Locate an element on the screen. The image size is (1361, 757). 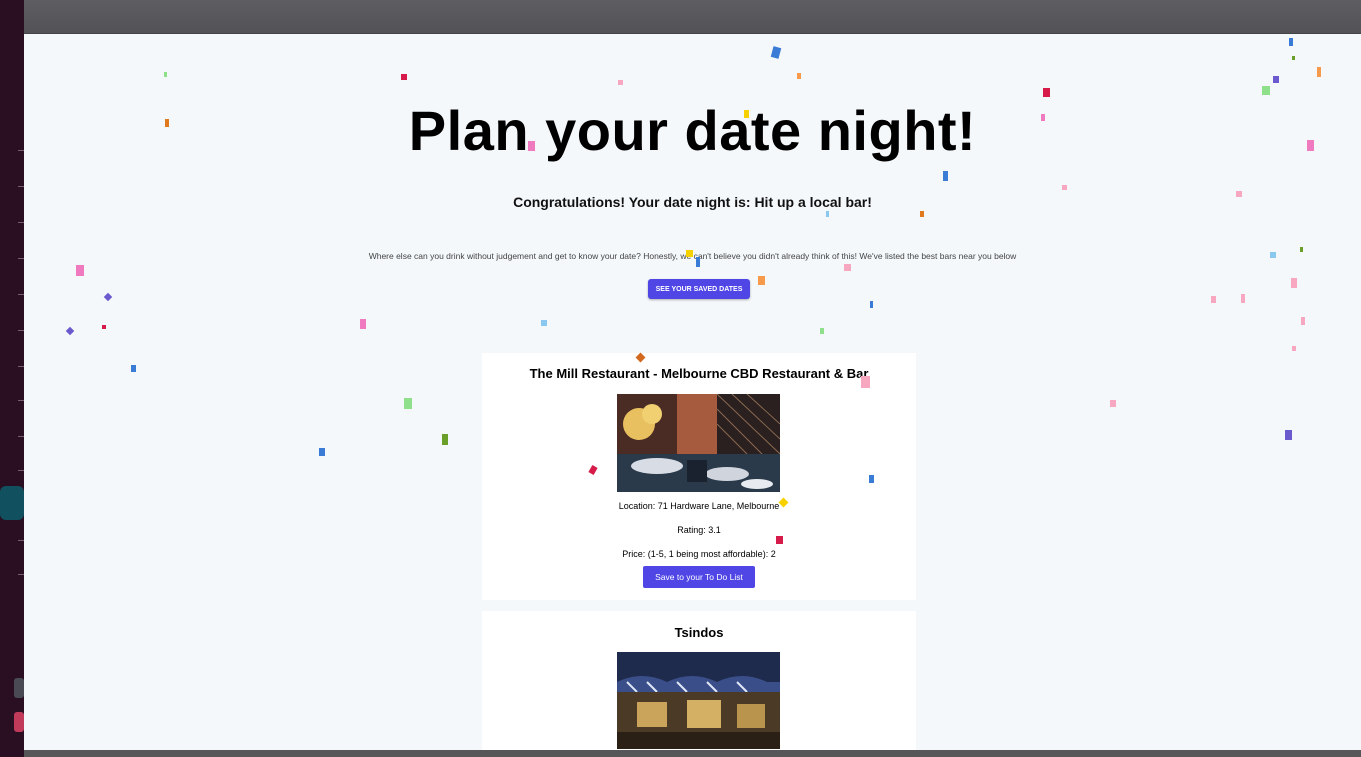
venue-price: Price: (1-5, 1 being most affordable): 2 is located at coordinates (699, 554).